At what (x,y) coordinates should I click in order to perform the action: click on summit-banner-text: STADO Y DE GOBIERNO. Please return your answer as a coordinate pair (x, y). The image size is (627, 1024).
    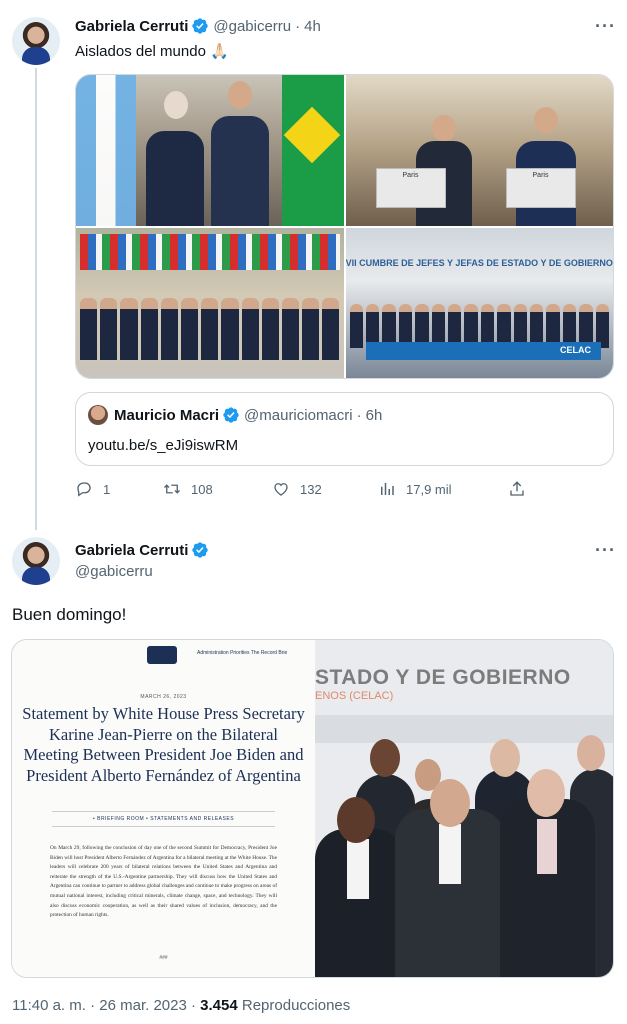
    Looking at the image, I should click on (443, 677).